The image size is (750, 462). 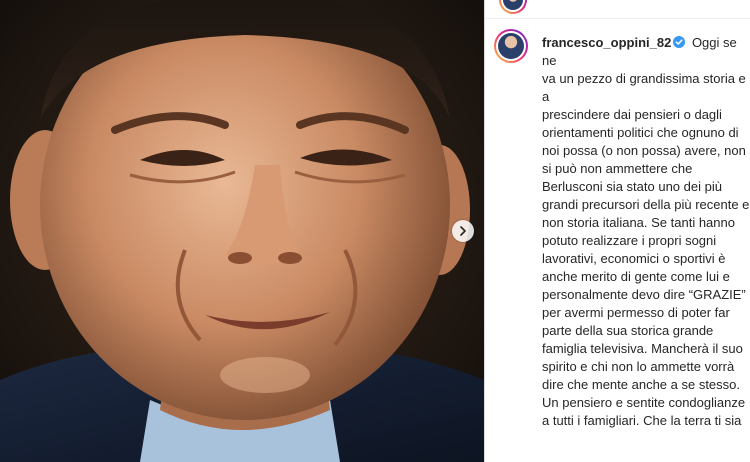 What do you see at coordinates (606, 42) in the screenshot?
I see `caption-username: francesco_oppini_82` at bounding box center [606, 42].